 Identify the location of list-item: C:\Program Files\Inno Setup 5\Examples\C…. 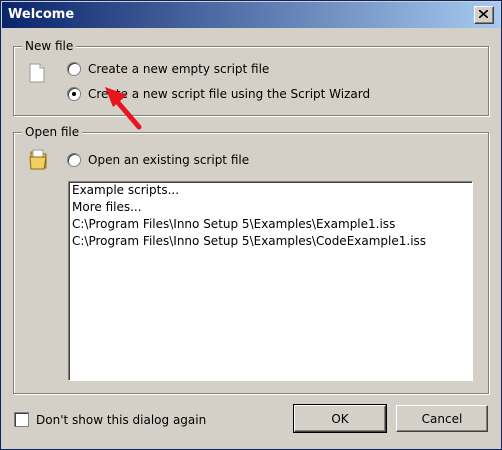
(270, 241).